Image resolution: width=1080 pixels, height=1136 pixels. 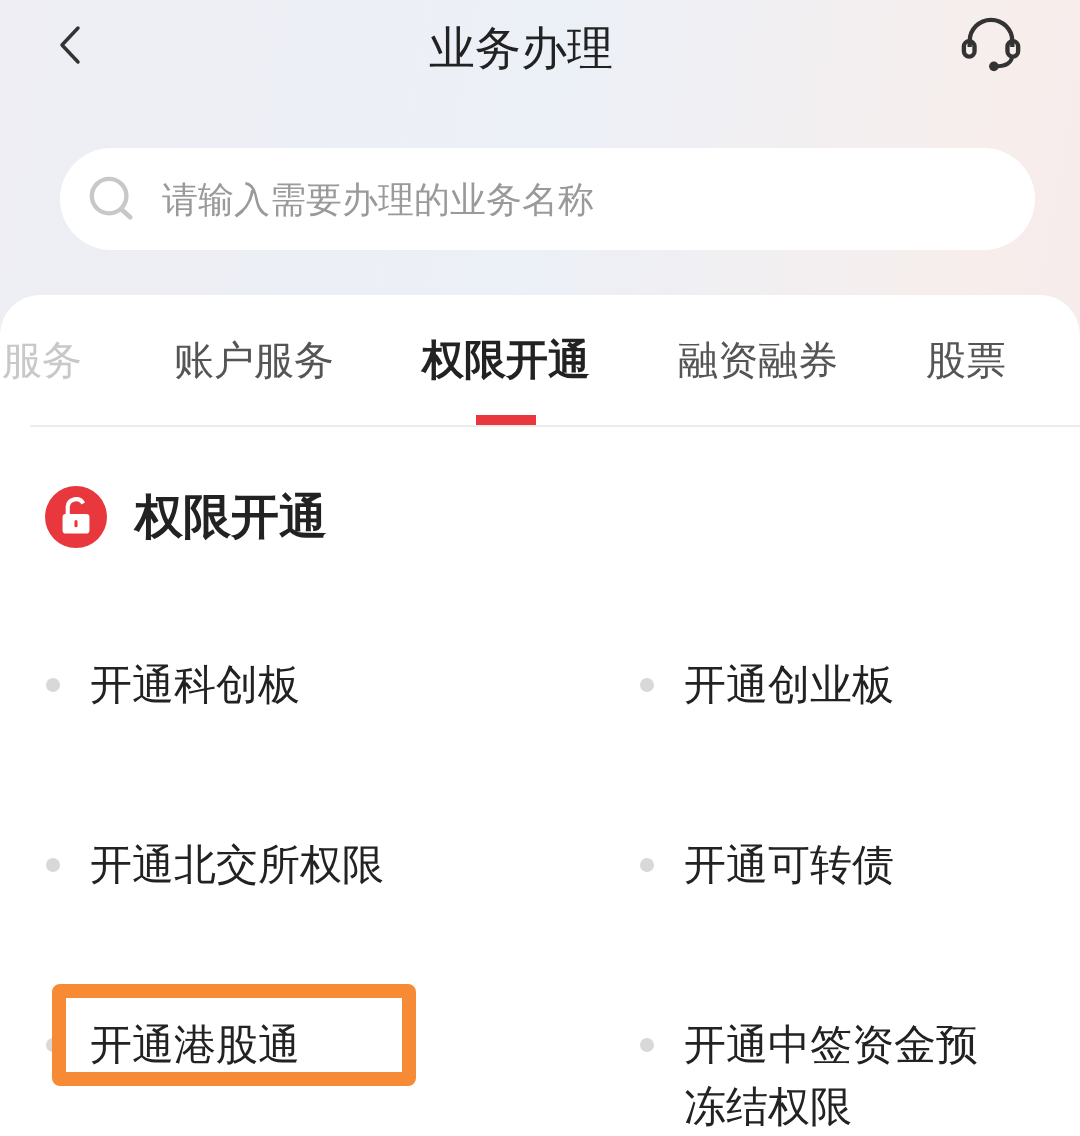 What do you see at coordinates (758, 360) in the screenshot?
I see `tab: 融资融券` at bounding box center [758, 360].